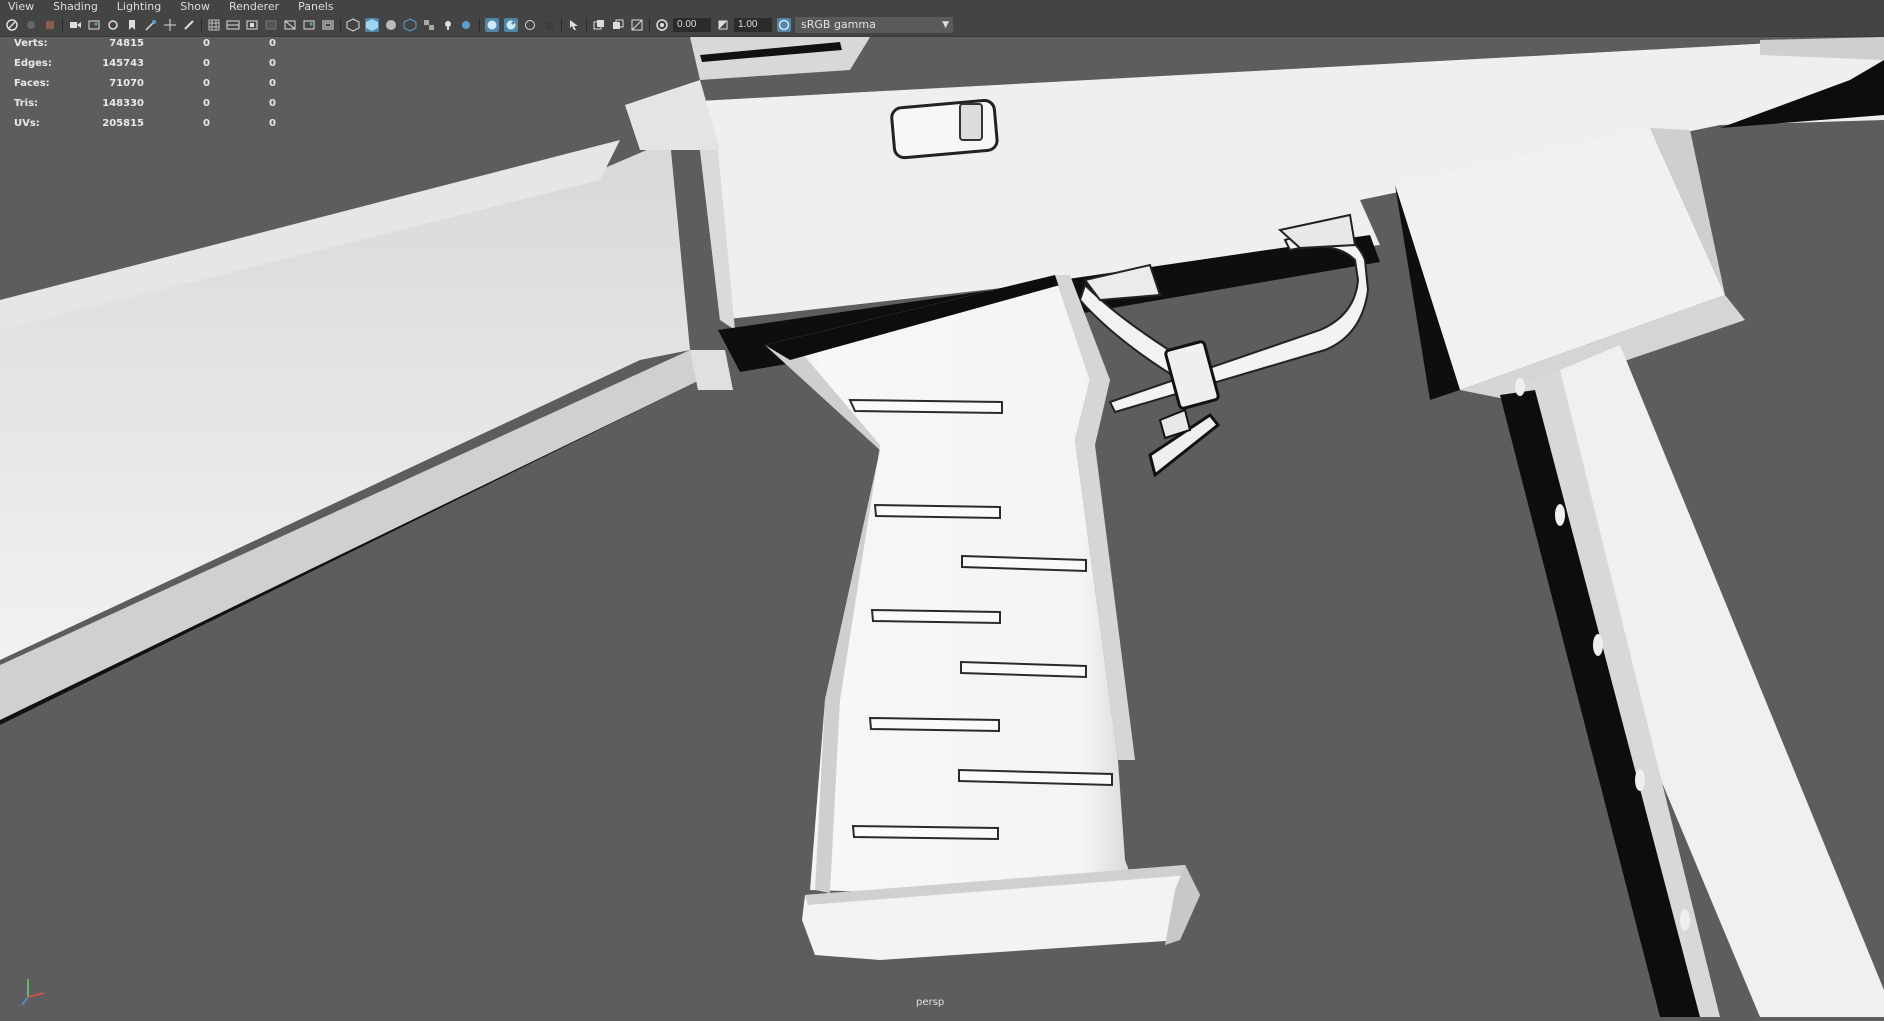  I want to click on menu-renderer: Renderer, so click(250, 7).